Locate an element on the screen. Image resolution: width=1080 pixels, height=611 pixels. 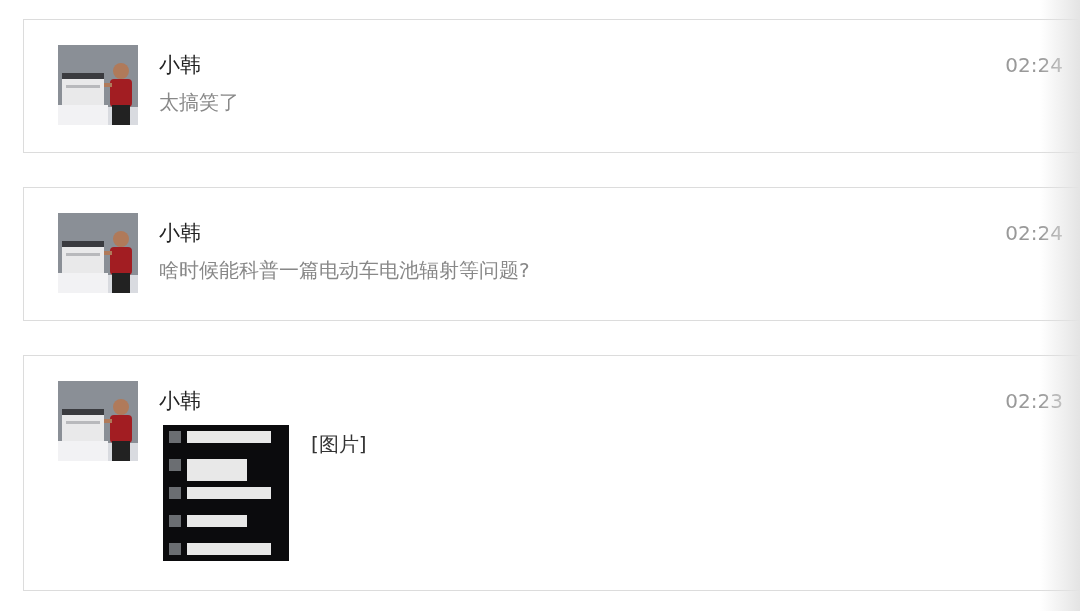
message-text: 啥时候能科普一篇电动车电池辐射等问题? is located at coordinates (345, 270).